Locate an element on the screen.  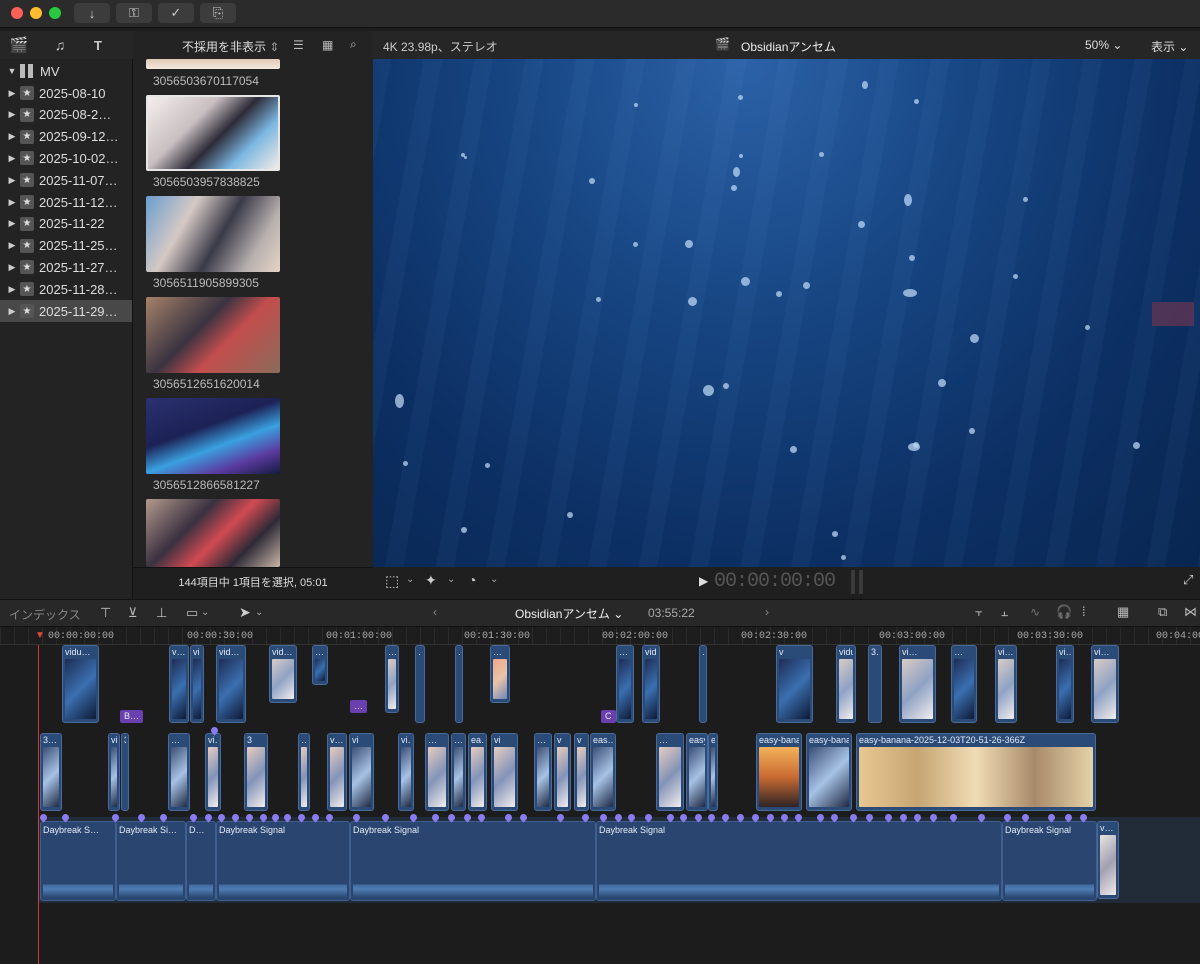
role-badge: C is located at coordinates (608, 716).